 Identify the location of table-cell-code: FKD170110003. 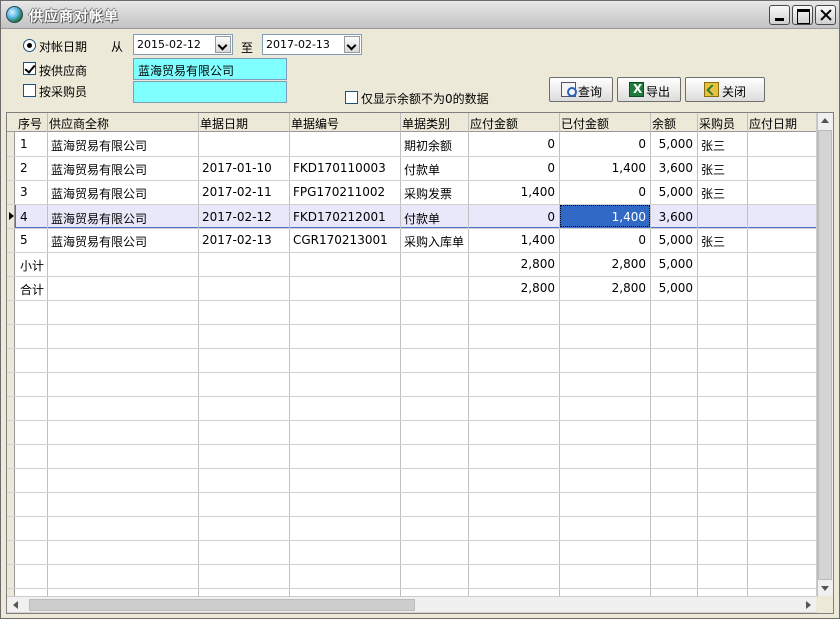
(339, 168).